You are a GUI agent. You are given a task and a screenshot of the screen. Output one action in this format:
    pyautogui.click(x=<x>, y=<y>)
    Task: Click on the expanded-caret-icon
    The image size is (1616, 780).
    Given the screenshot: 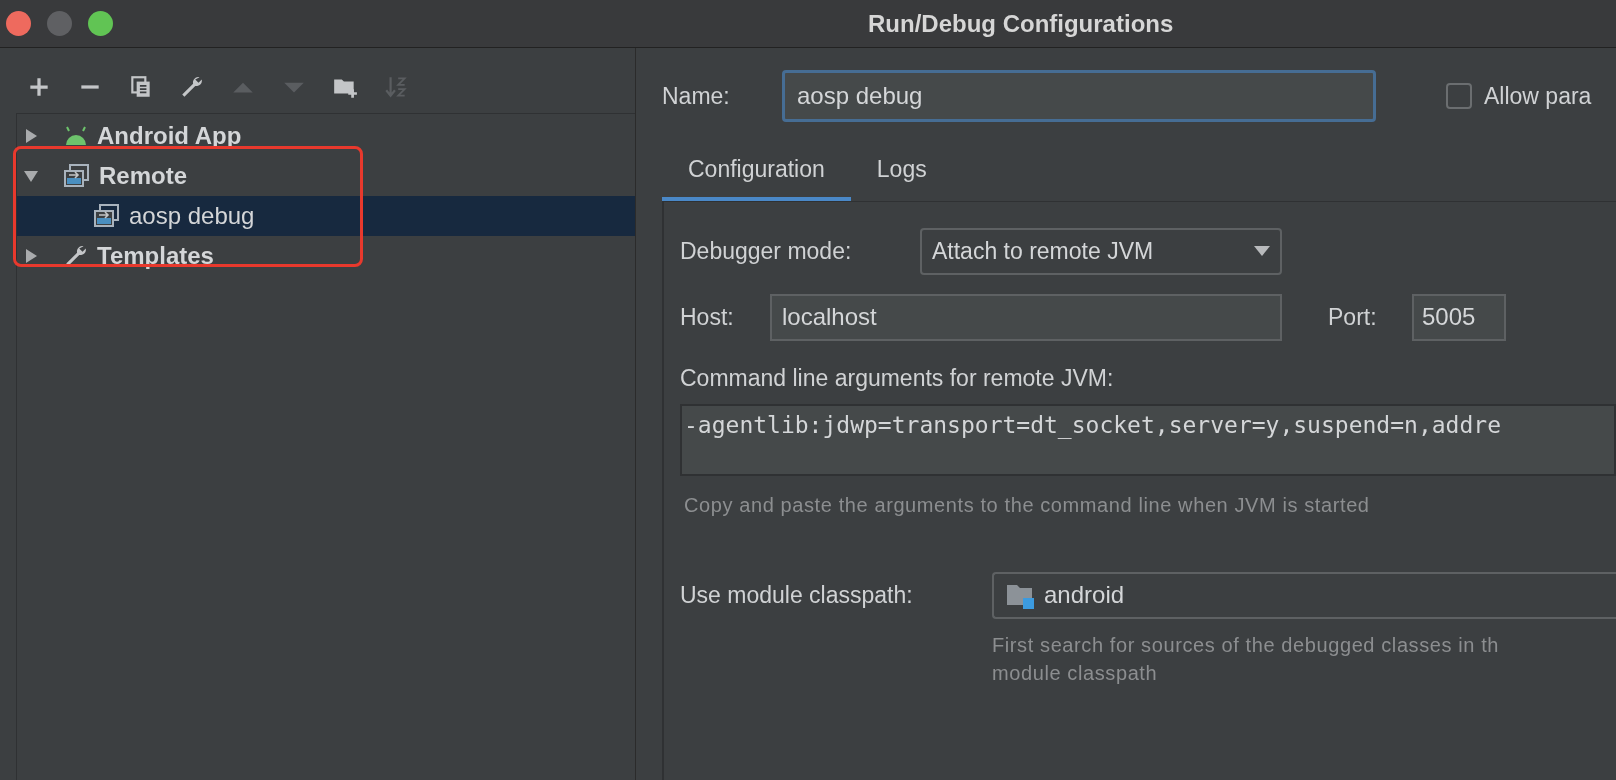 What is the action you would take?
    pyautogui.click(x=31, y=176)
    